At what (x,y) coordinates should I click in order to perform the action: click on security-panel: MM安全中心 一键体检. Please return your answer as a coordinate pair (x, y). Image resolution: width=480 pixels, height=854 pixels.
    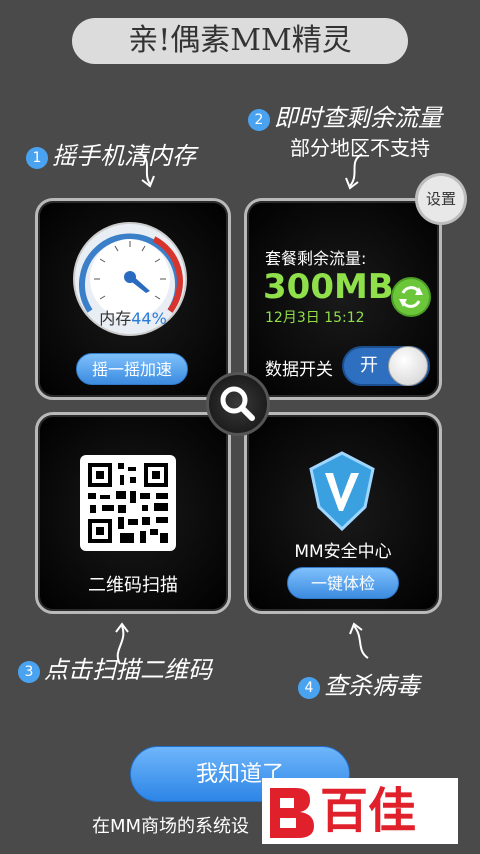
    Looking at the image, I should click on (343, 513).